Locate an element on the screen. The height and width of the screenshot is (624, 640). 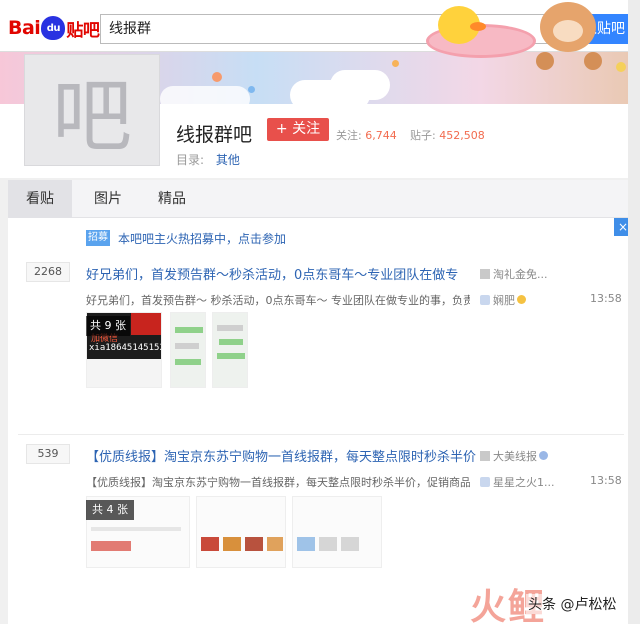
thumb-text: xia18645145152 is located at coordinates (125, 348).